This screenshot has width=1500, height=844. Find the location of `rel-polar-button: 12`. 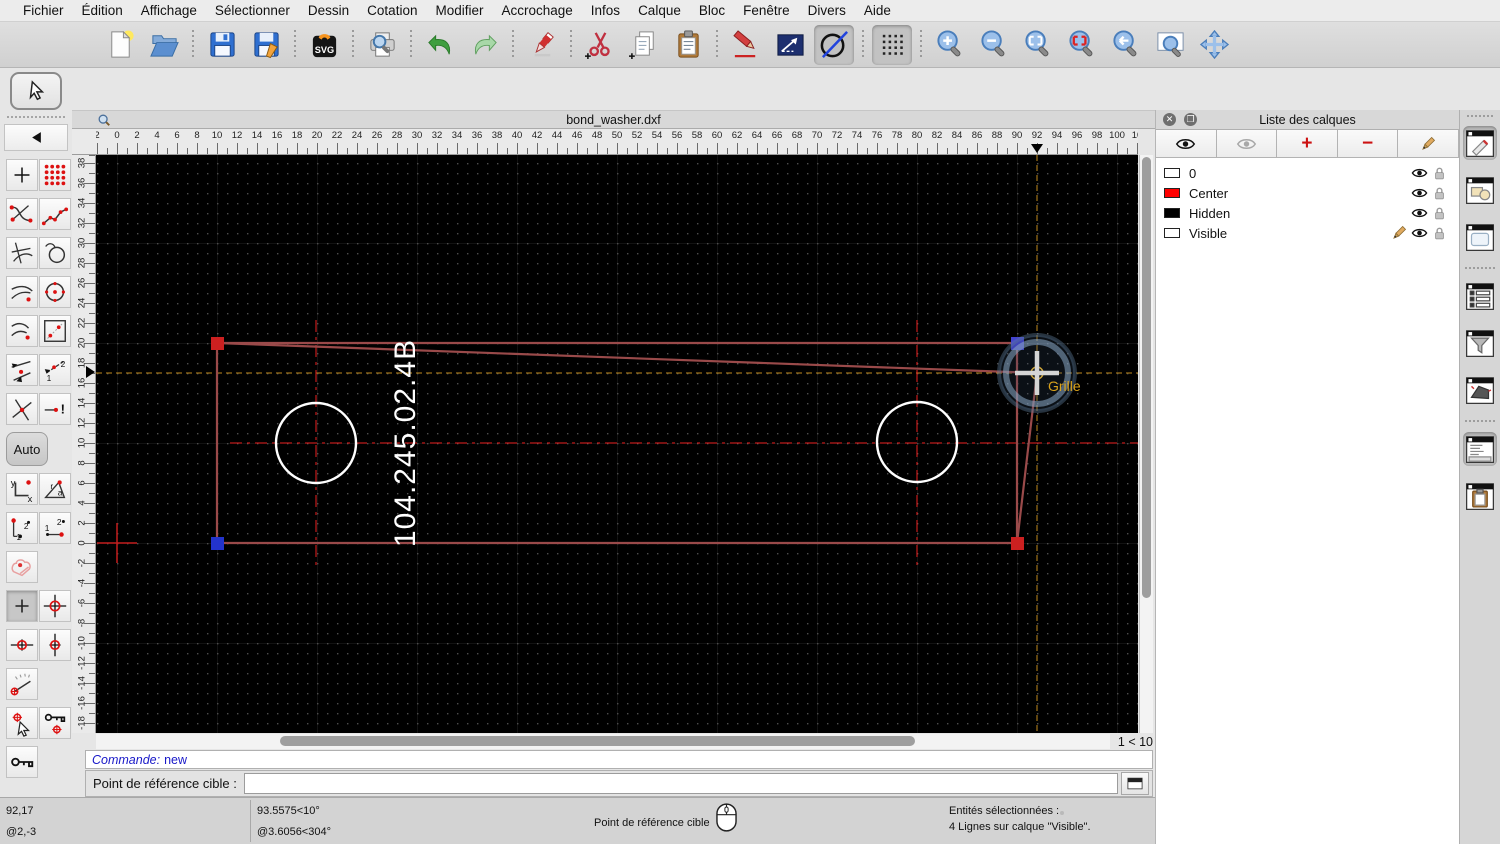

rel-polar-button: 12 is located at coordinates (55, 528).